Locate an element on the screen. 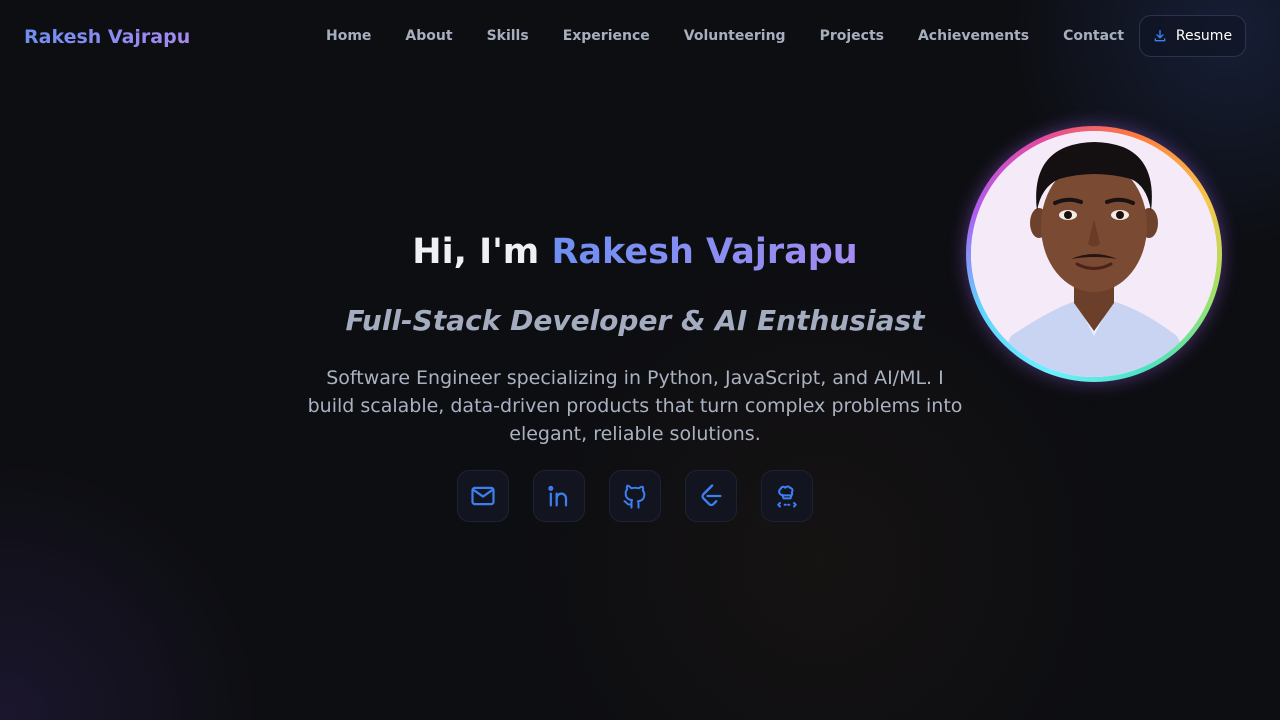  profile-photo-frame is located at coordinates (1094, 254).